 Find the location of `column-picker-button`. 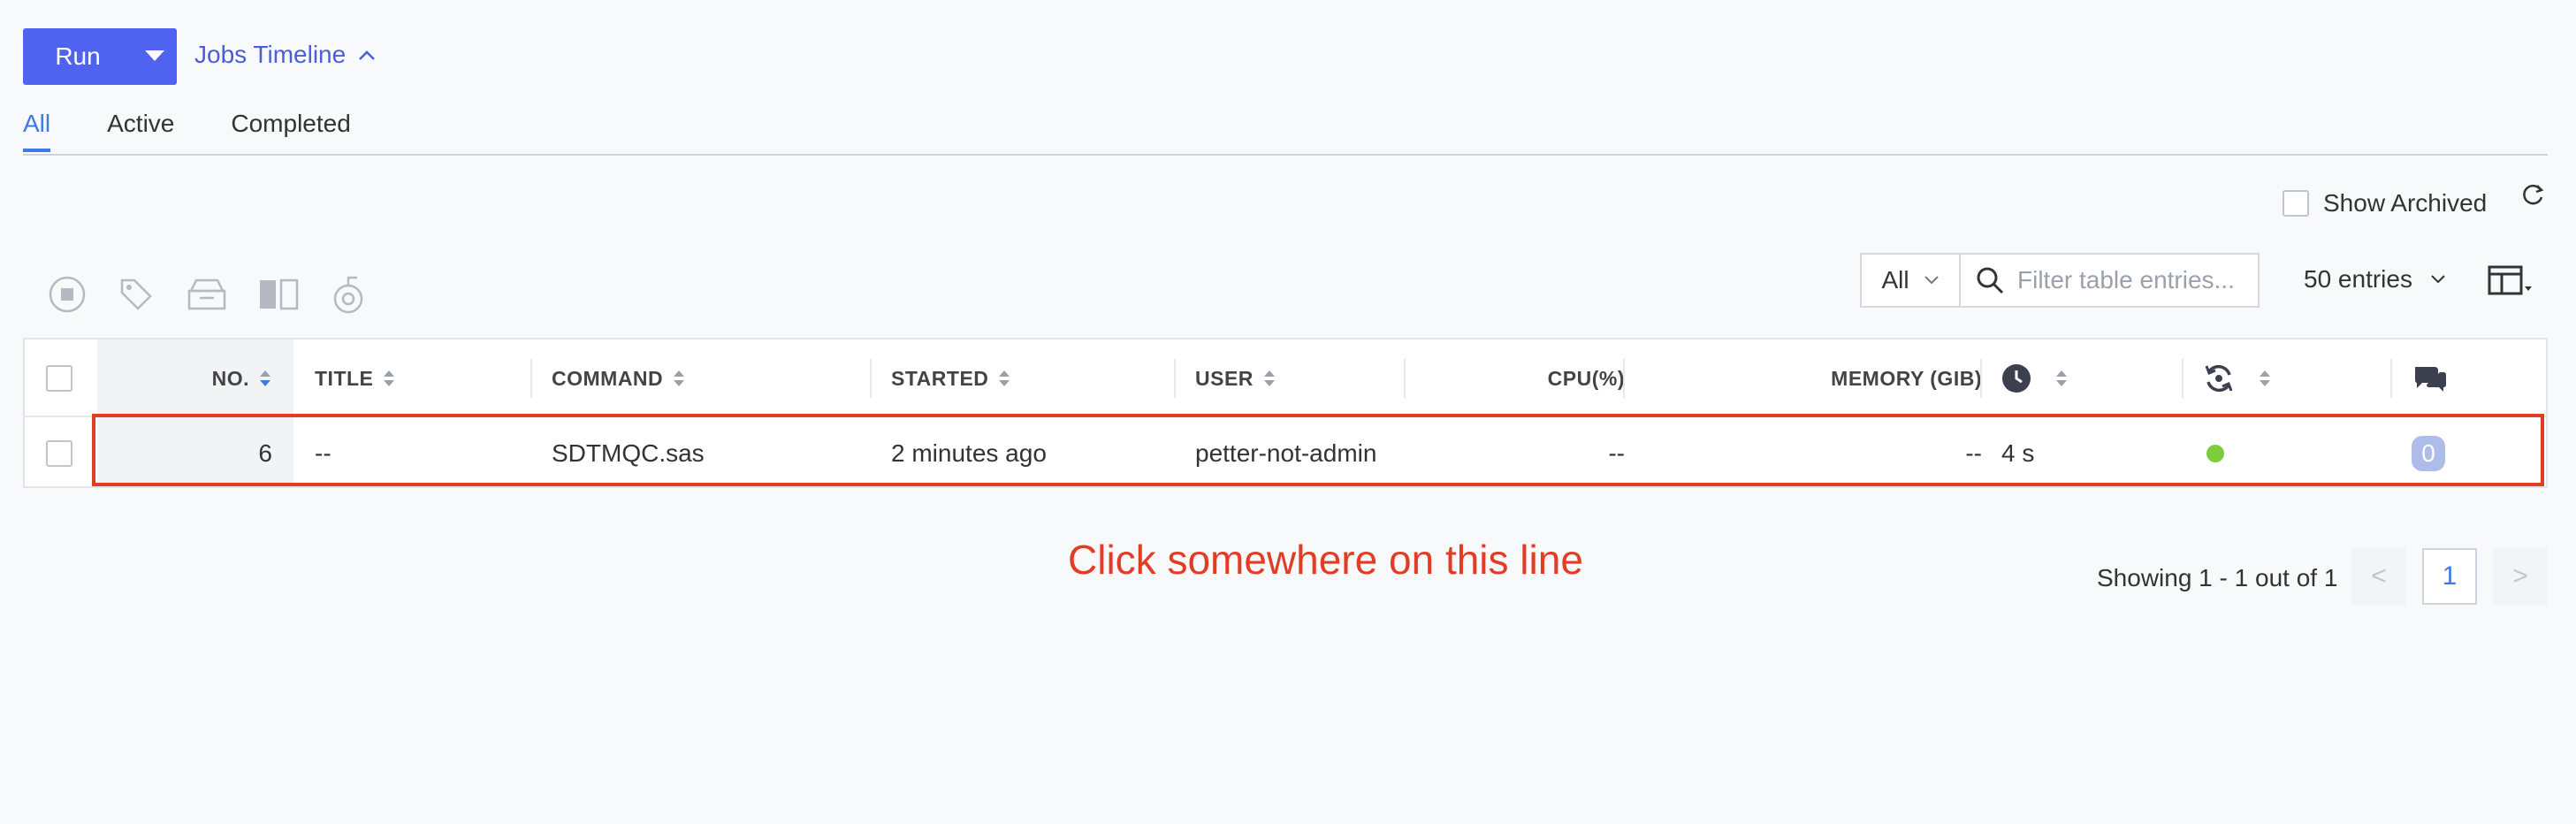

column-picker-button is located at coordinates (2510, 283).